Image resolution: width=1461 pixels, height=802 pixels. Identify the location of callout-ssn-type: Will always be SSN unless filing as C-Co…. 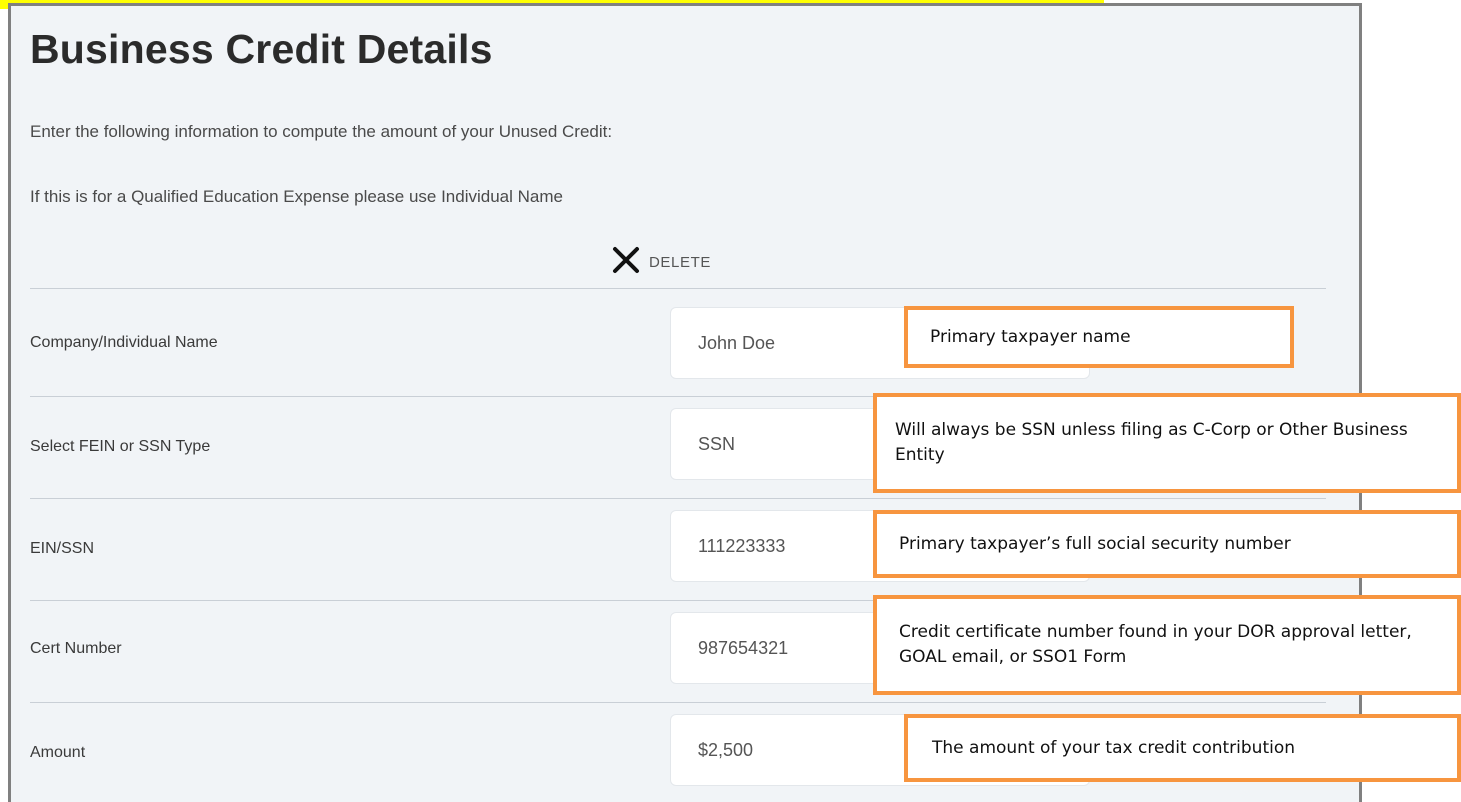
(1167, 443).